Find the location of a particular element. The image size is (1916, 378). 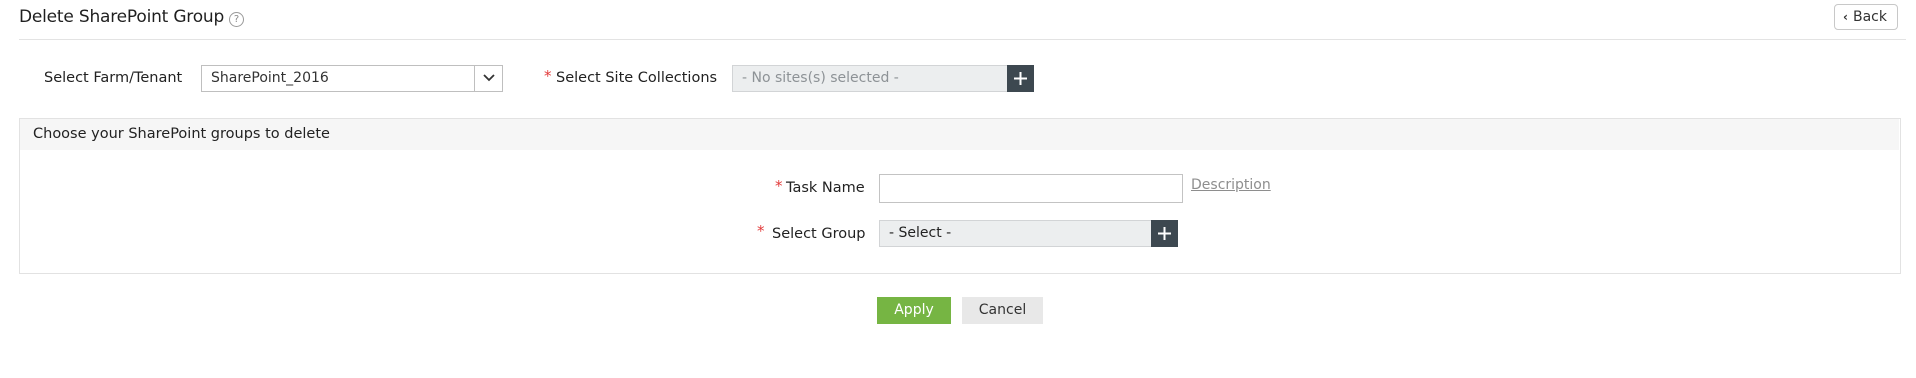

apply-button: Apply is located at coordinates (914, 310).